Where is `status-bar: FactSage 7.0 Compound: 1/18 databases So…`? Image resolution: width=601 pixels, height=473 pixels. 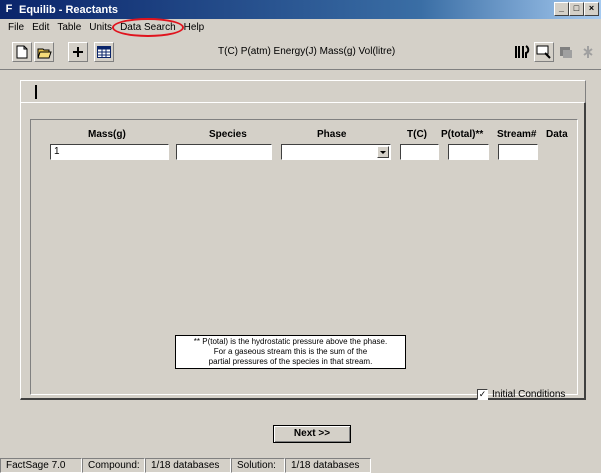 status-bar: FactSage 7.0 Compound: 1/18 databases So… is located at coordinates (300, 465).